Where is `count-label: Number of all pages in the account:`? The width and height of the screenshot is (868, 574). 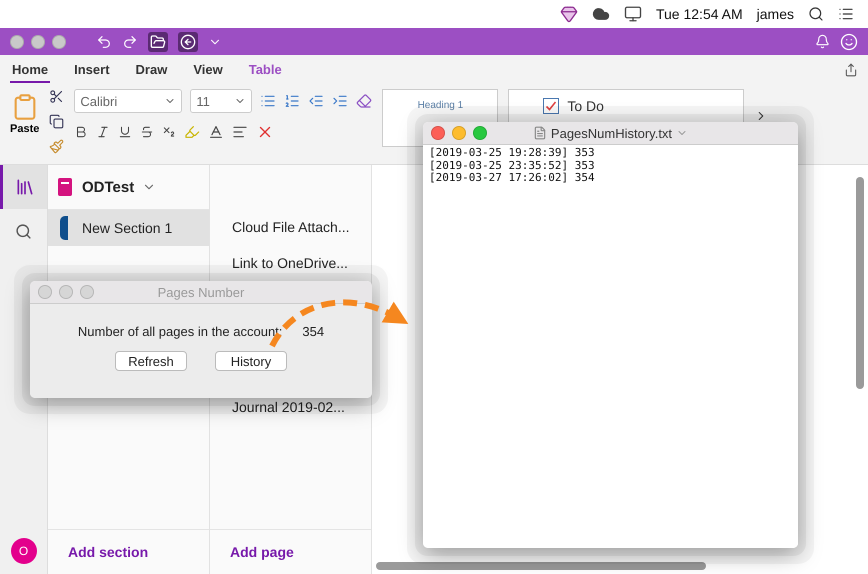
count-label: Number of all pages in the account: is located at coordinates (180, 331).